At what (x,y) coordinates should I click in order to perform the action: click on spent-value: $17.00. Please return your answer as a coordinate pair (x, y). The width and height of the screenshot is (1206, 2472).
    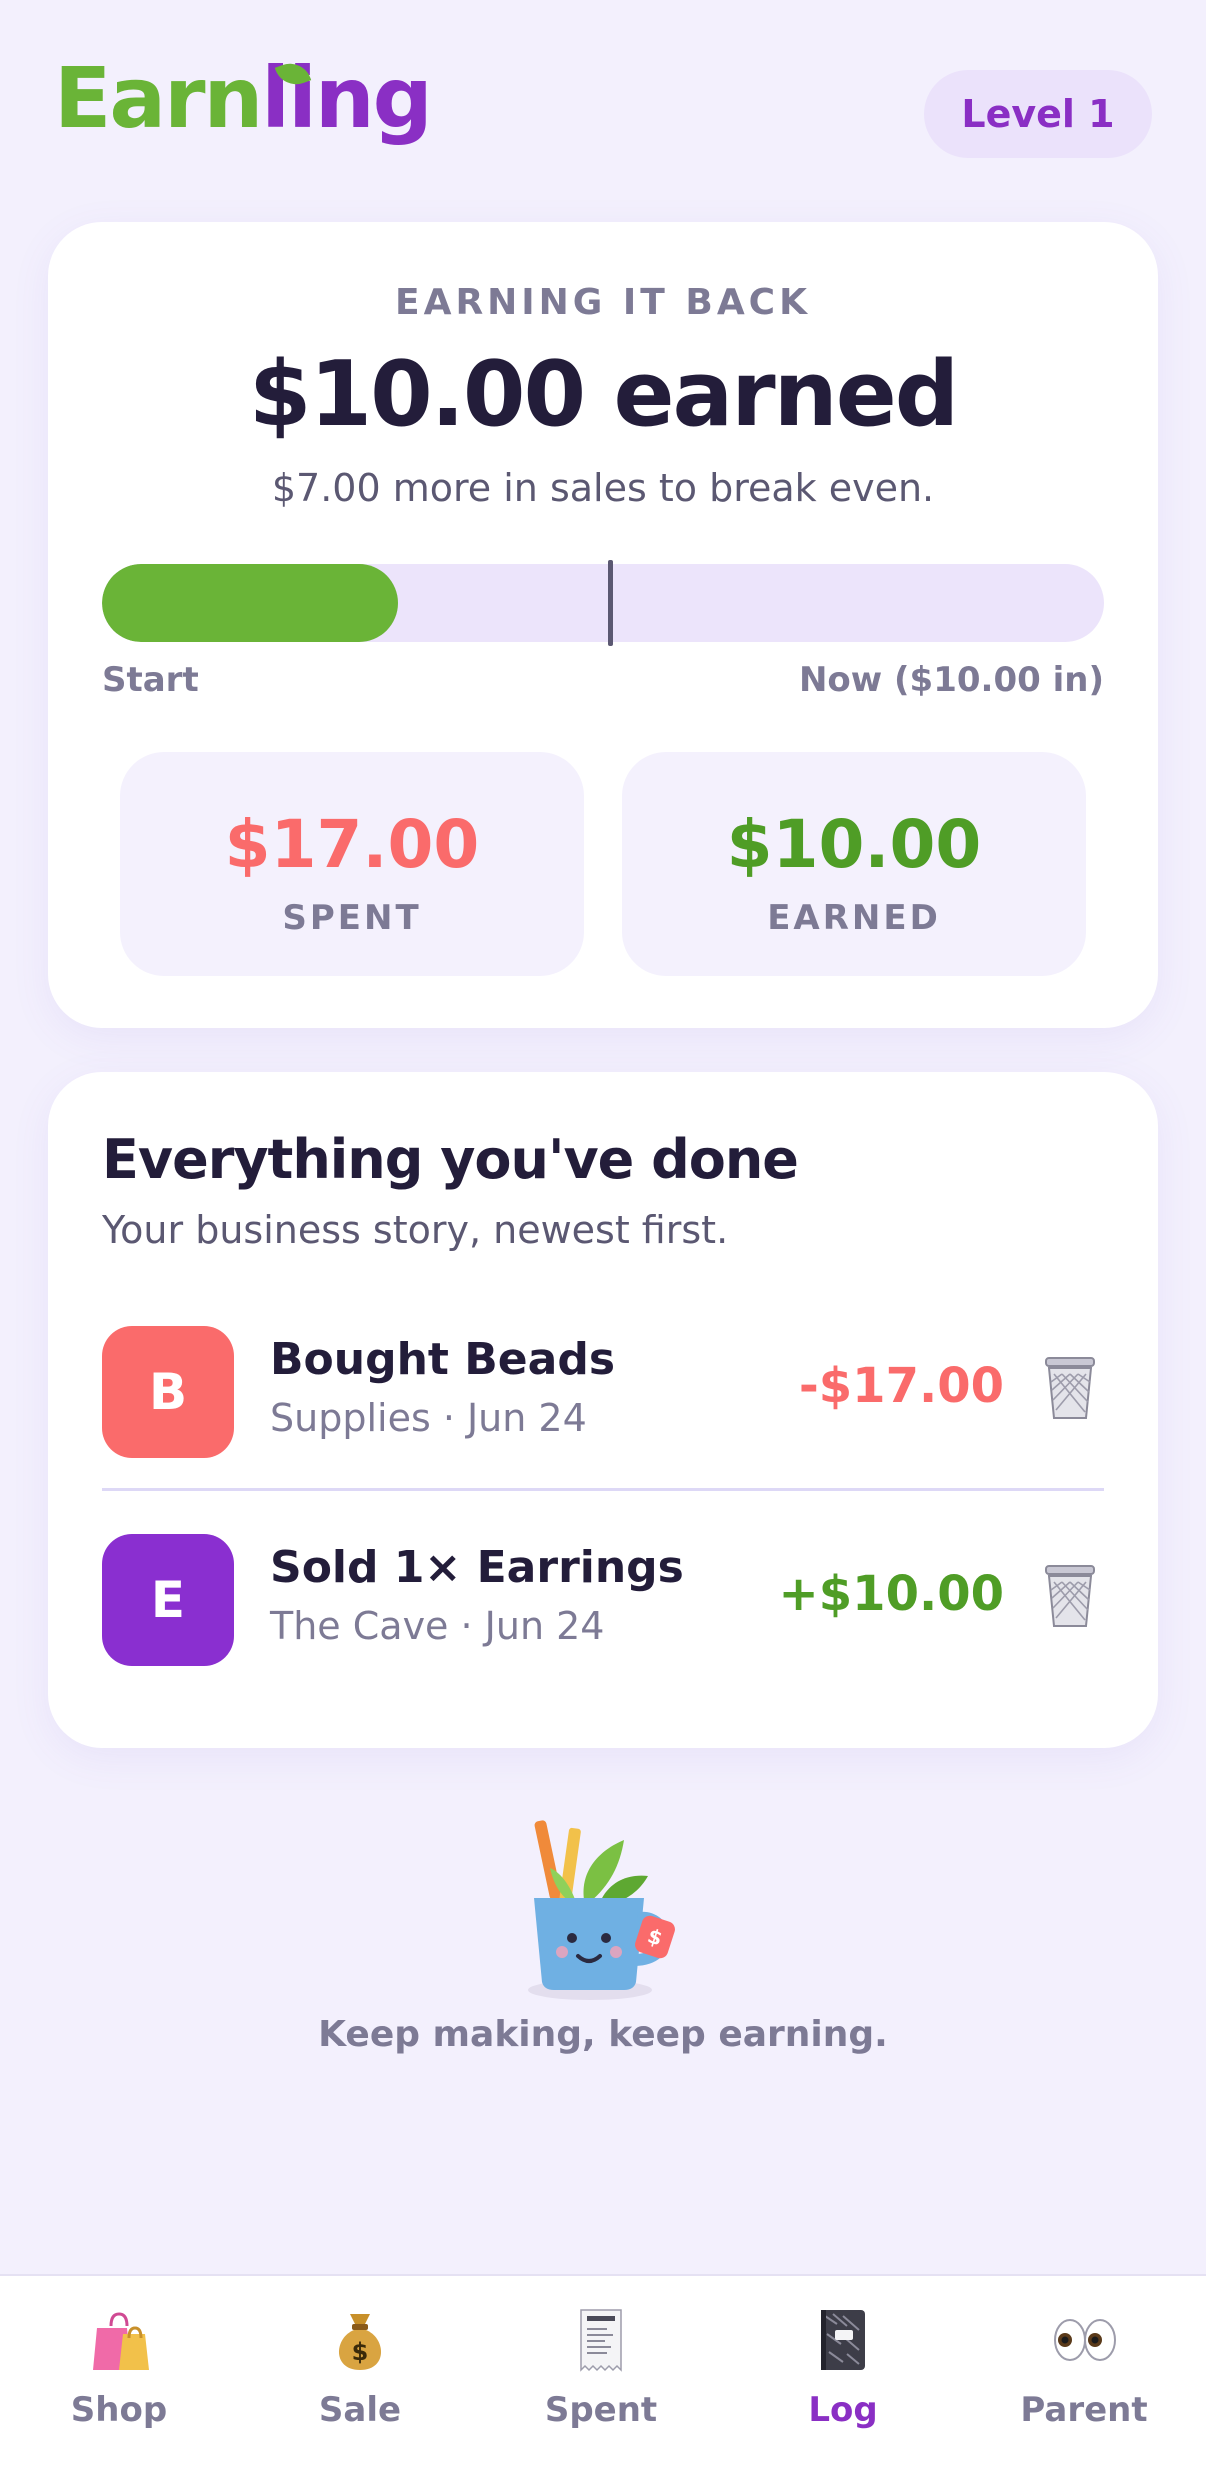
    Looking at the image, I should click on (352, 844).